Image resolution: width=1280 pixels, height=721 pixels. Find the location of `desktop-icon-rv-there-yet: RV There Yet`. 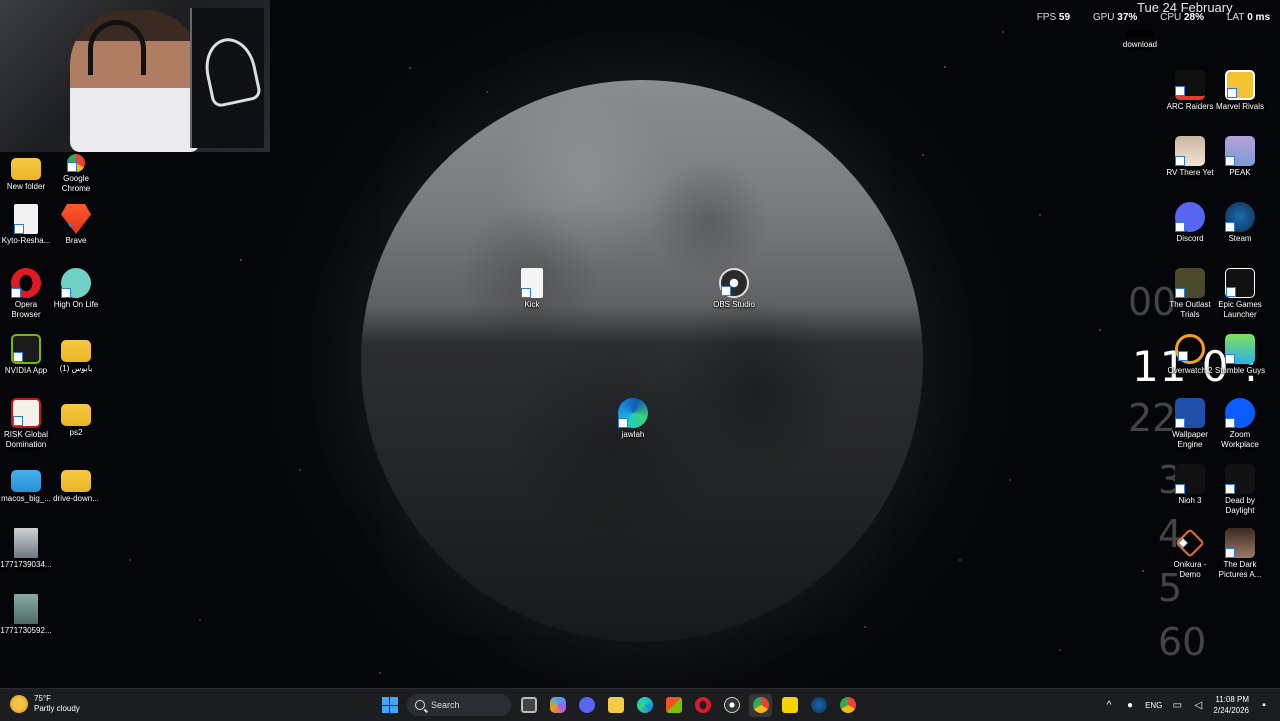

desktop-icon-rv-there-yet: RV There Yet is located at coordinates (1190, 157).